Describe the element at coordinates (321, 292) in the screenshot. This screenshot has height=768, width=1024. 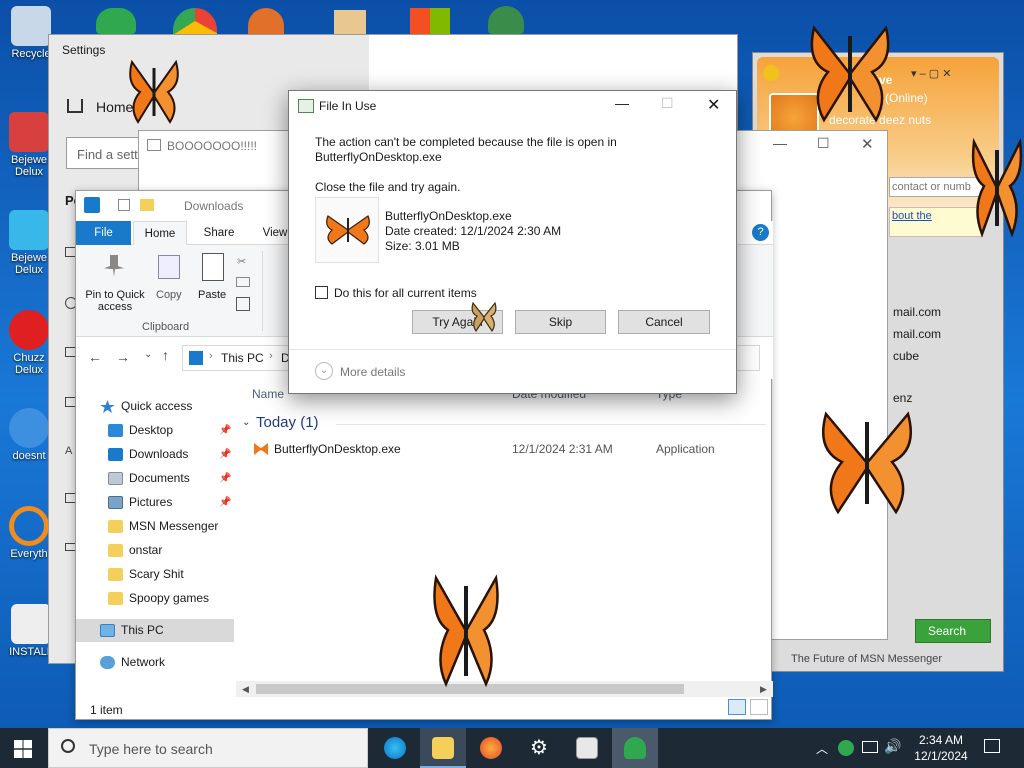
I see `apply-all-checkbox` at that location.